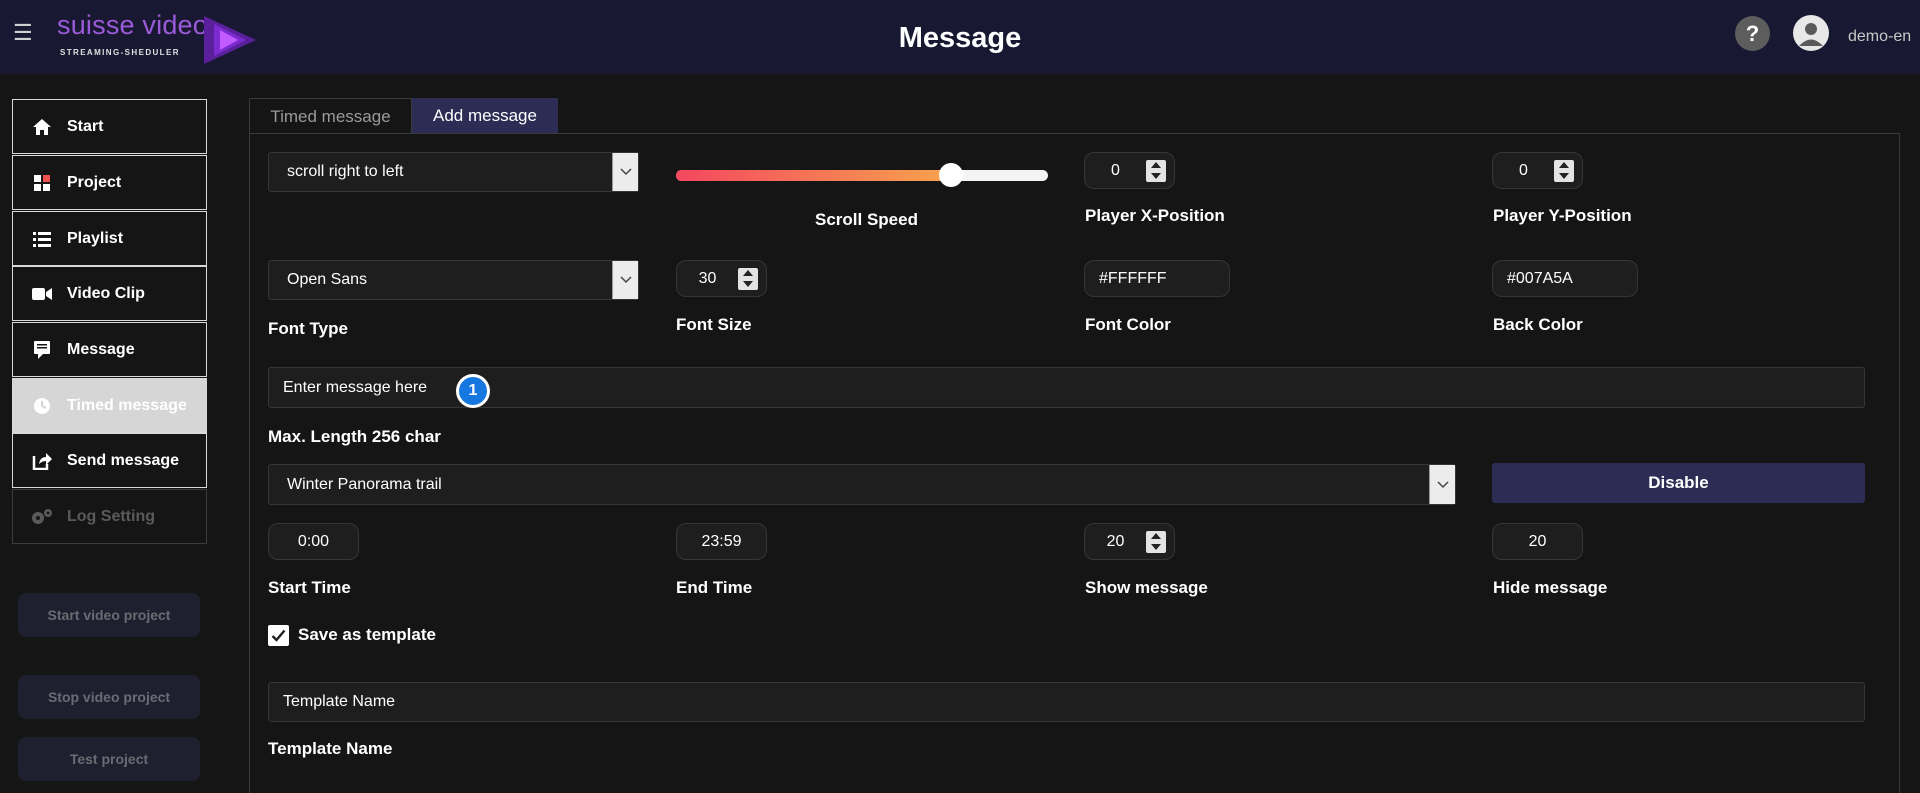 The image size is (1920, 793). I want to click on step-badge: 1, so click(473, 391).